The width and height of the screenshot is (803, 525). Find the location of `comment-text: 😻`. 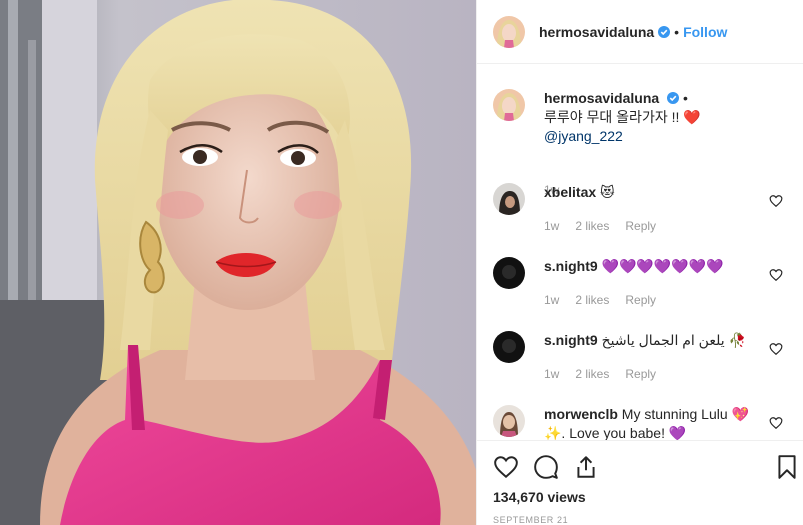

comment-text: 😻 is located at coordinates (607, 192).